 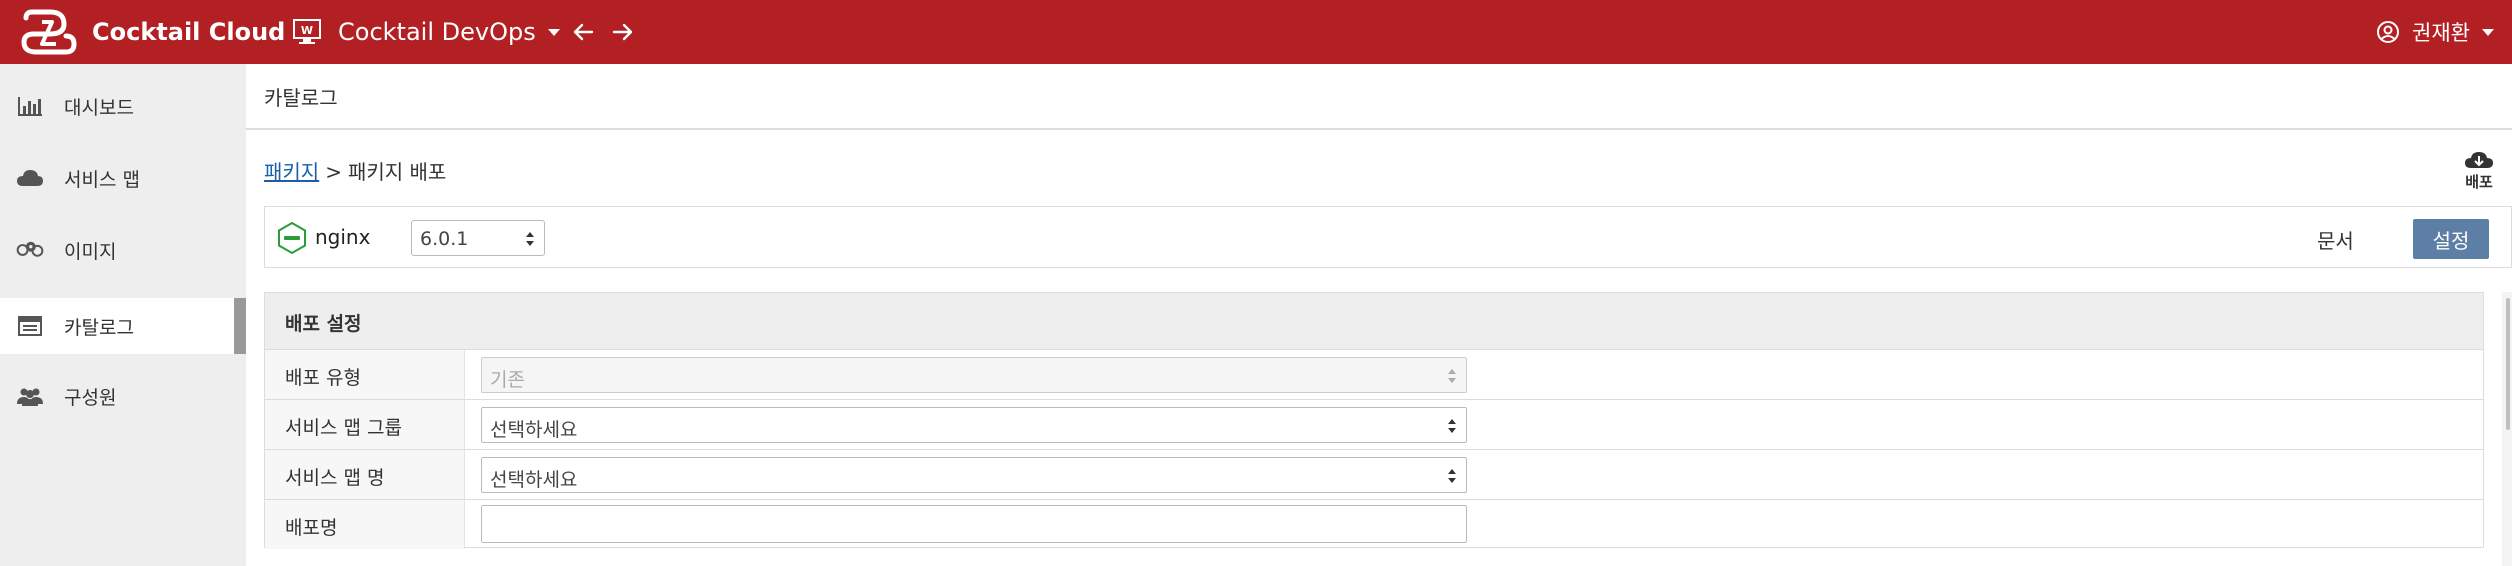 What do you see at coordinates (323, 378) in the screenshot?
I see `form-label: 배포 유형` at bounding box center [323, 378].